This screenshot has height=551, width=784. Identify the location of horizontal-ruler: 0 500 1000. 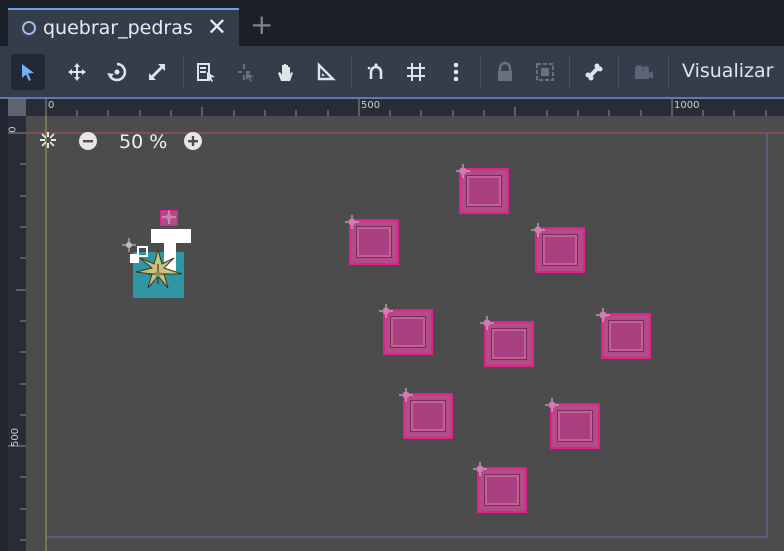
(405, 107).